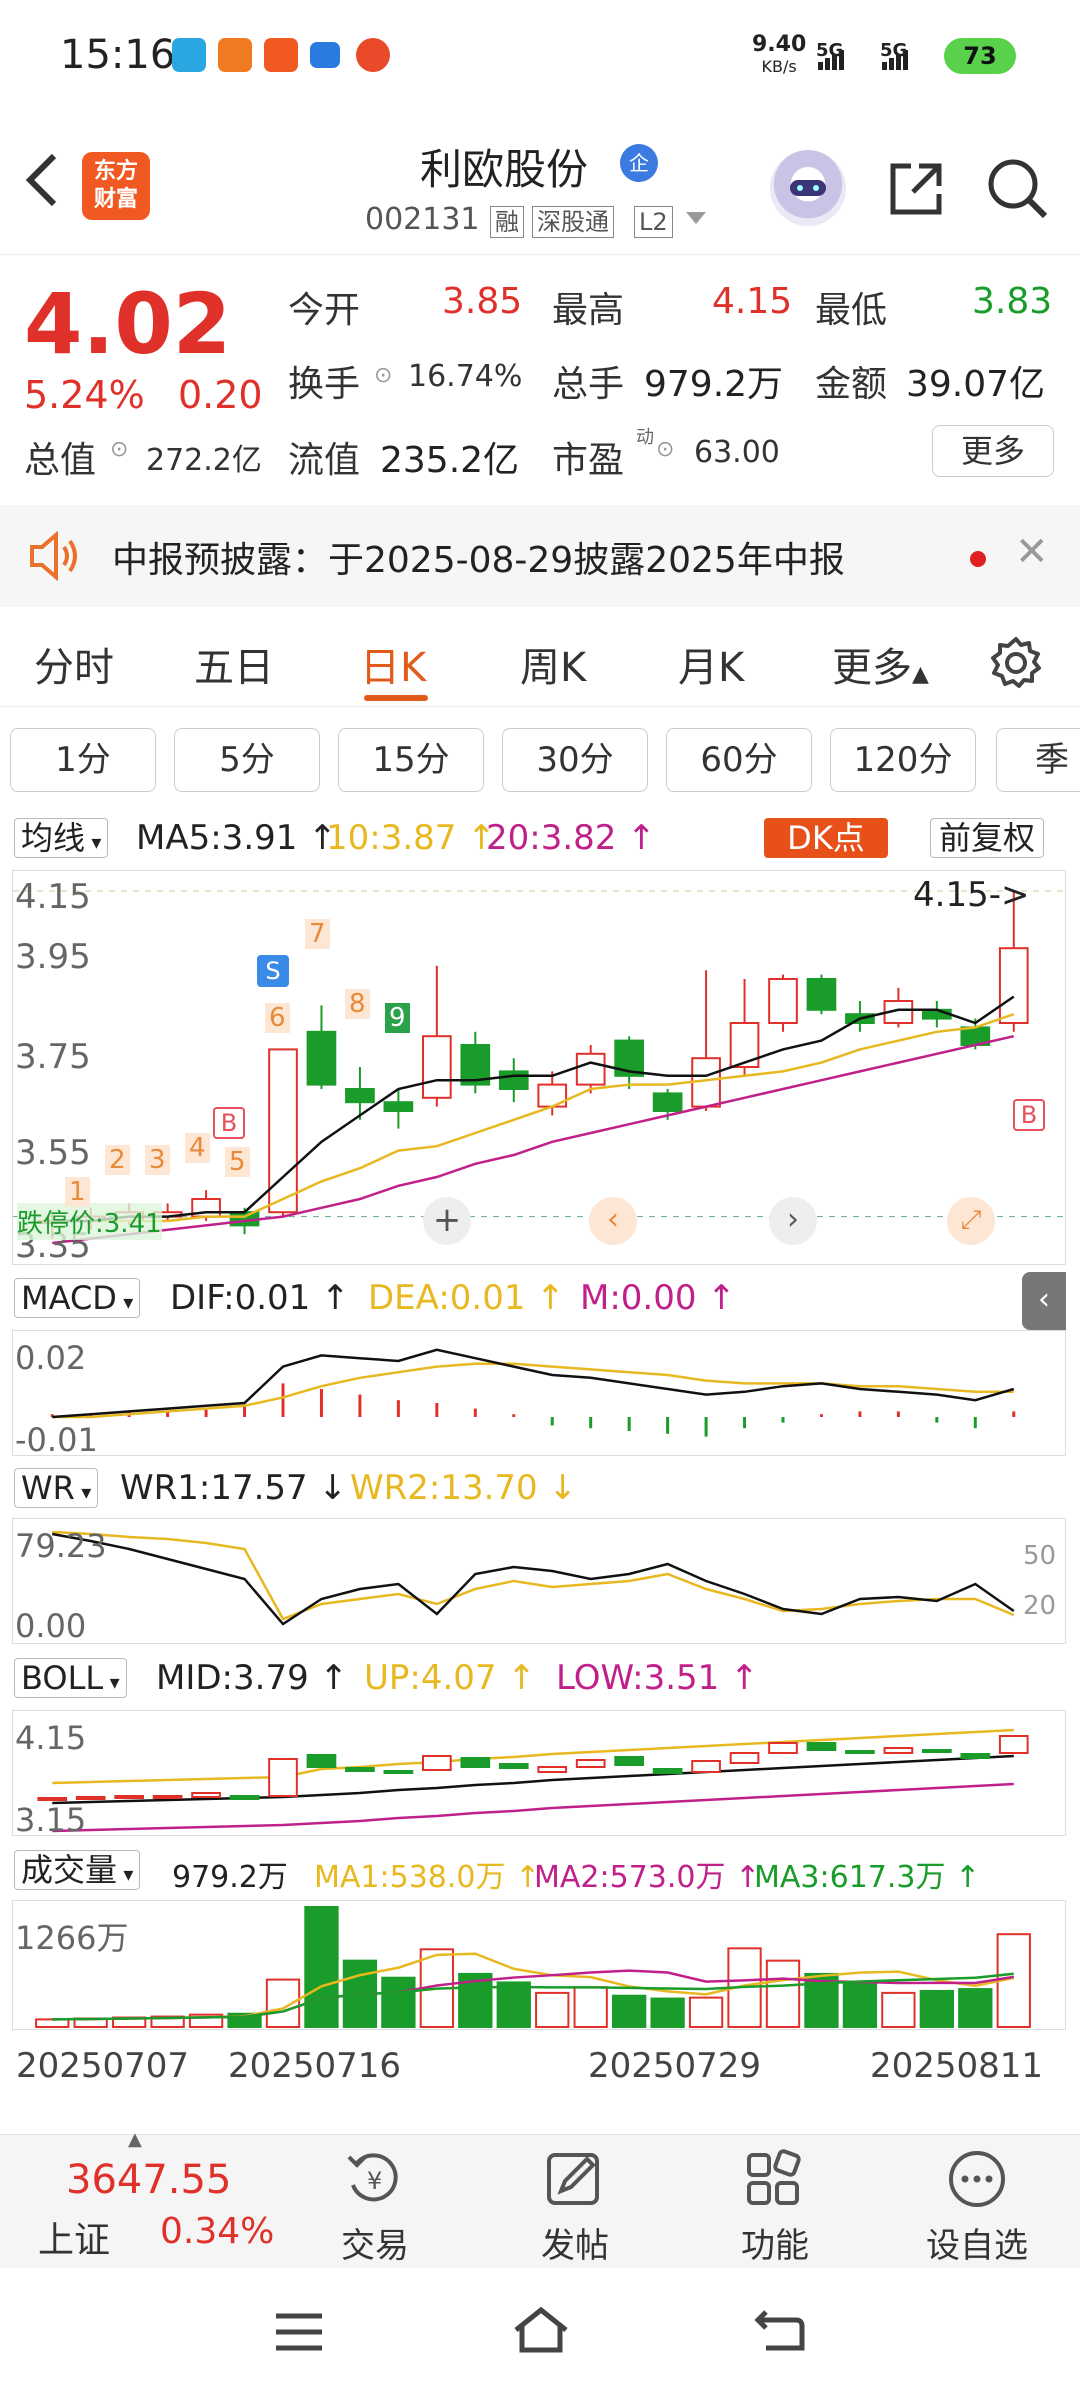  What do you see at coordinates (533, 1383) in the screenshot?
I see `dif-line` at bounding box center [533, 1383].